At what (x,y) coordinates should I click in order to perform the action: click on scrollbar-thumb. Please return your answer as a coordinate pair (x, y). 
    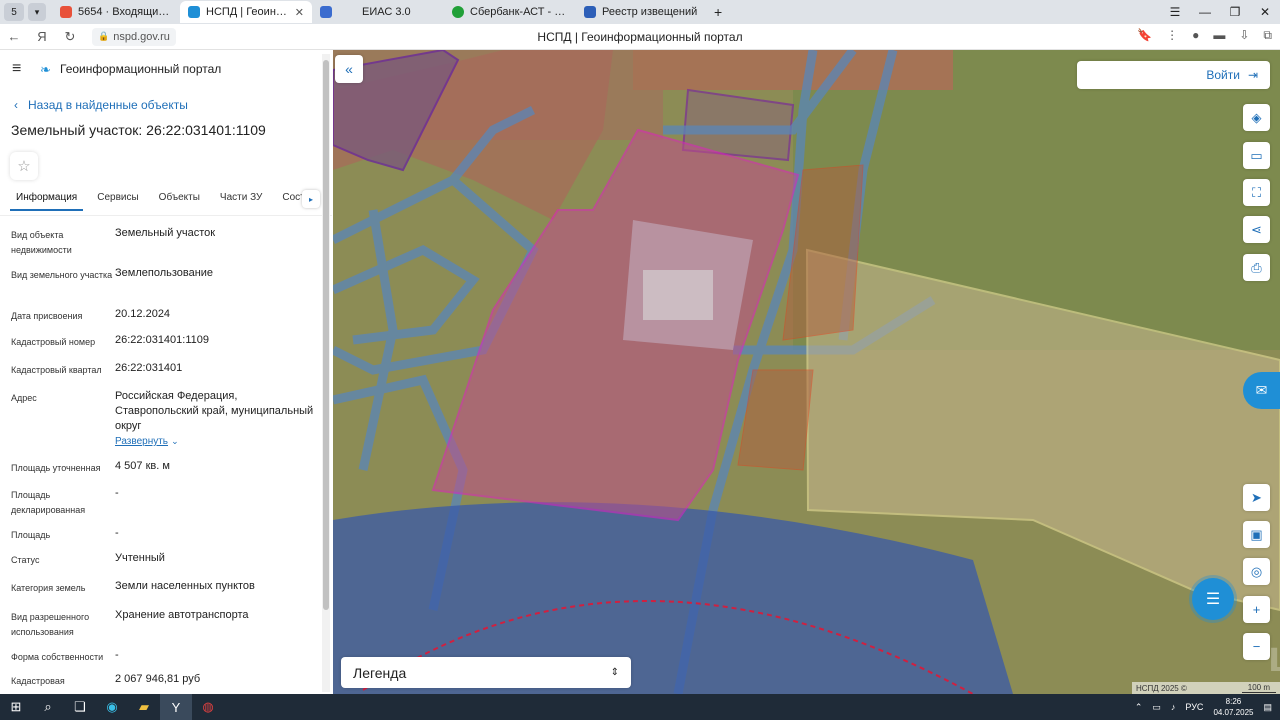
    Looking at the image, I should click on (326, 335).